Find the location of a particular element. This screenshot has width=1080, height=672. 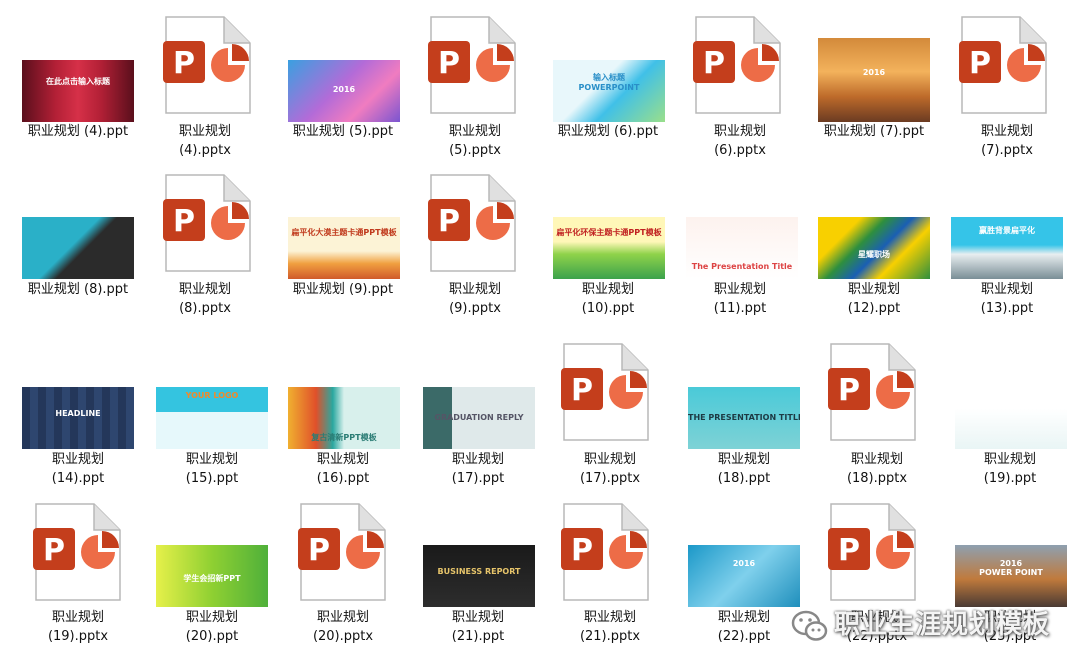

thumbnail-title: The Presentation Title is located at coordinates (742, 266).